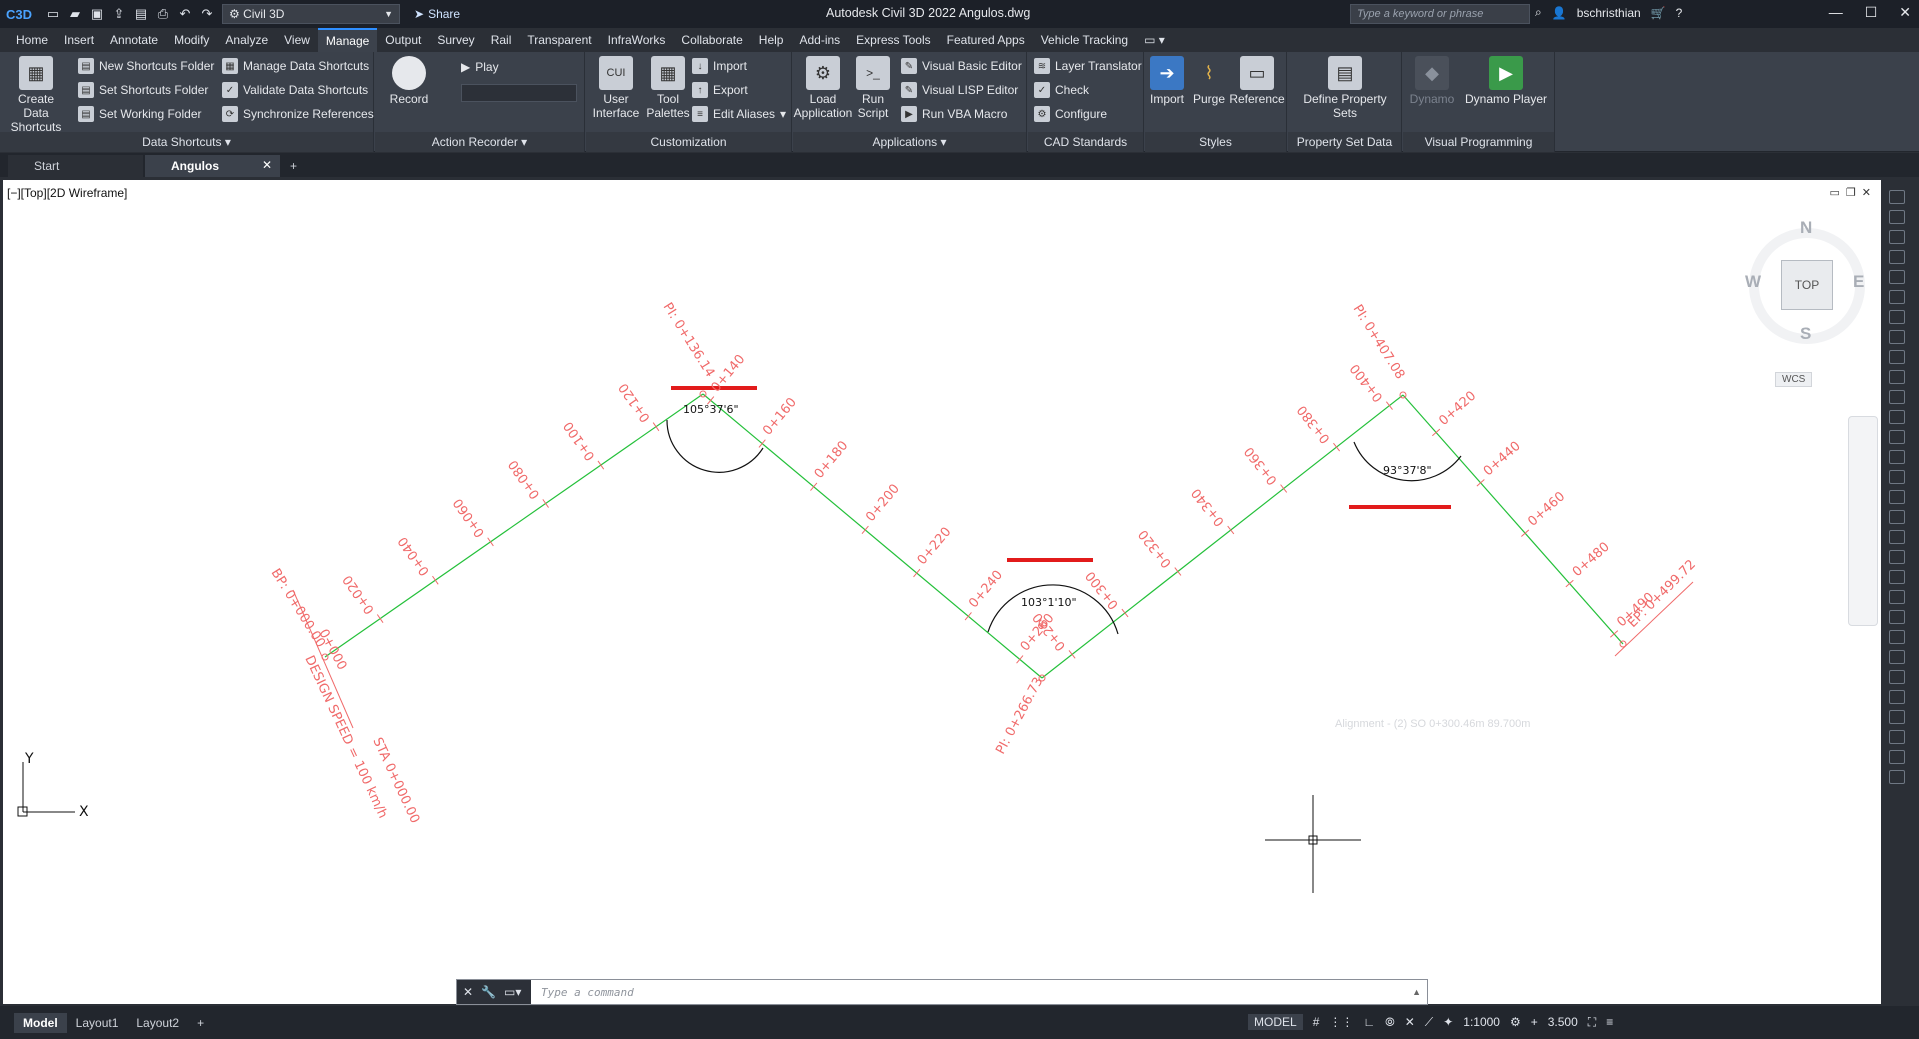 The width and height of the screenshot is (1919, 1039). I want to click on compass-south: S, so click(1805, 334).